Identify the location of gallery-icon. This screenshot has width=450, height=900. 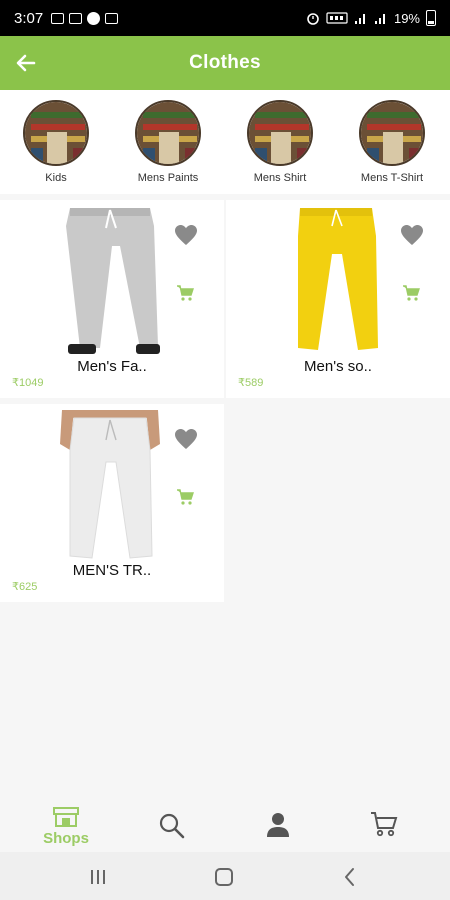
(76, 18).